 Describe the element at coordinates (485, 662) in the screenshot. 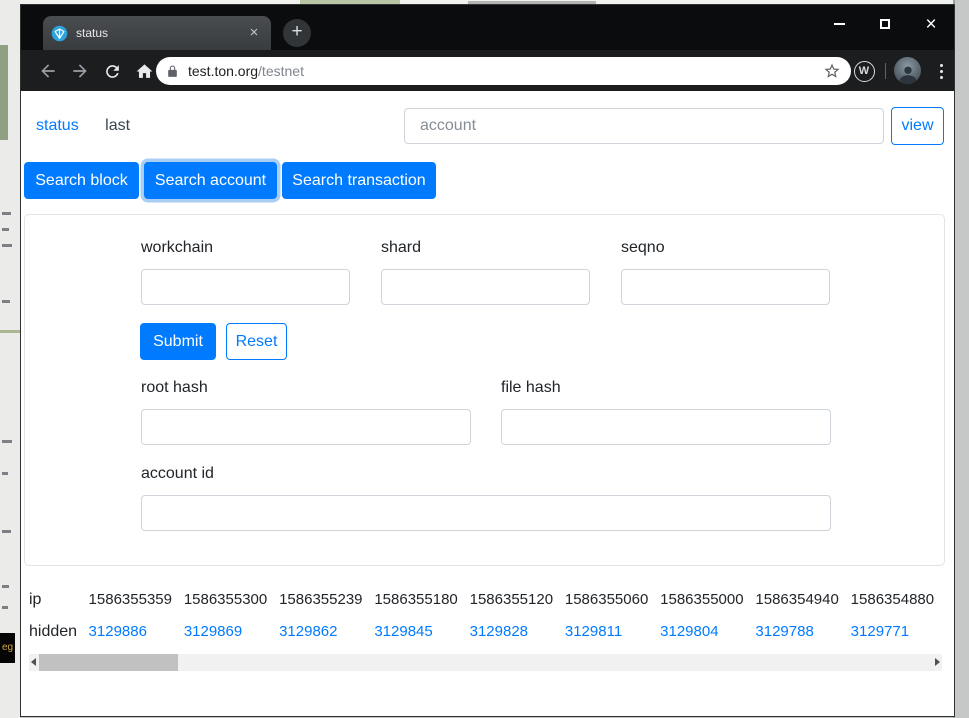

I see `horizontal-scrollbar` at that location.